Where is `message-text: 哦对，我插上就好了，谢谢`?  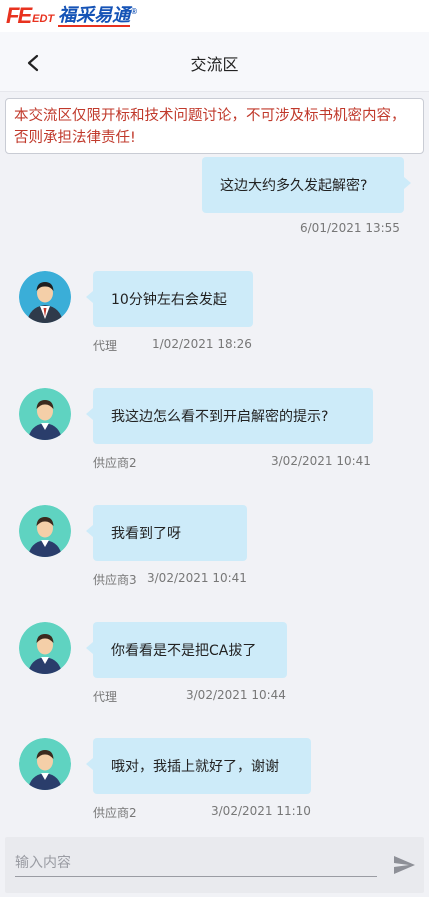 message-text: 哦对，我插上就好了，谢谢 is located at coordinates (195, 767).